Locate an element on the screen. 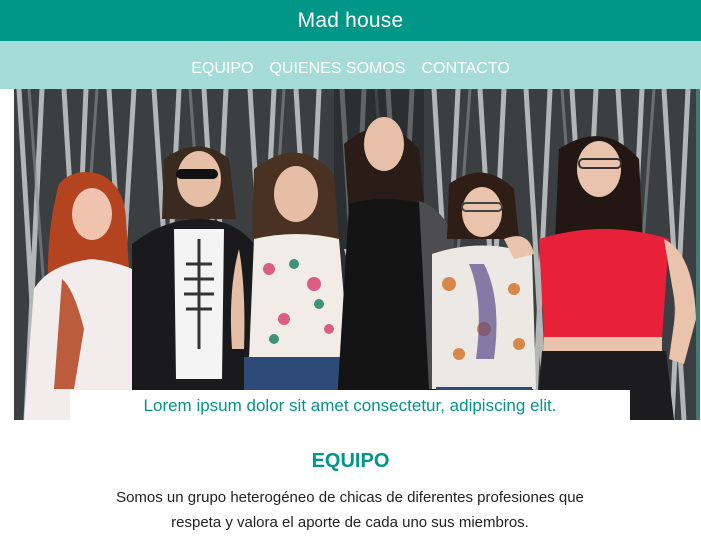 The image size is (701, 546). nav-link-equipo: EQUIPO is located at coordinates (222, 65).